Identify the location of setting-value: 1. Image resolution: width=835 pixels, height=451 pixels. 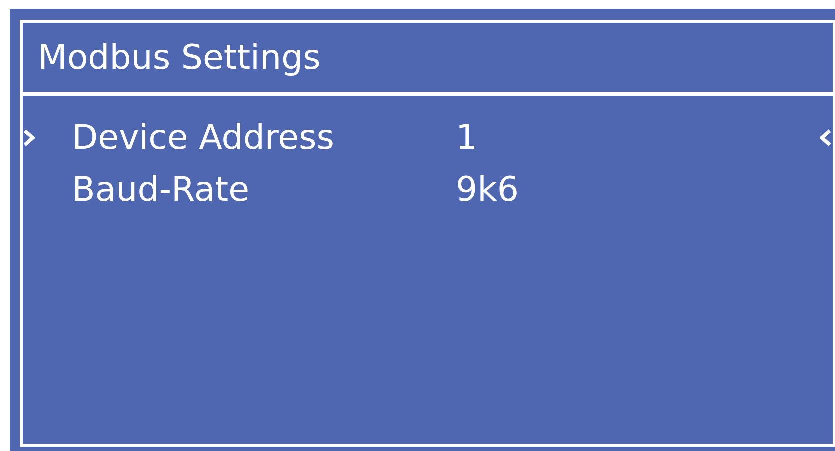
(467, 138).